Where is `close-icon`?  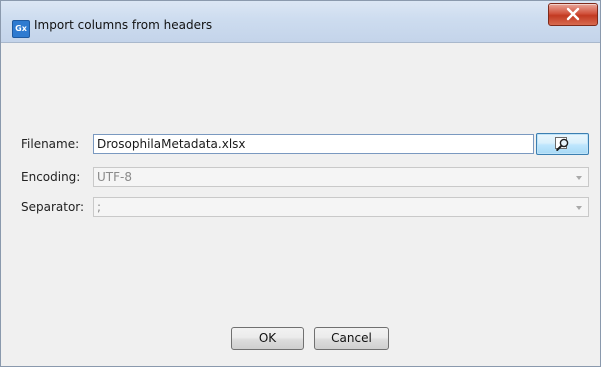 close-icon is located at coordinates (573, 14).